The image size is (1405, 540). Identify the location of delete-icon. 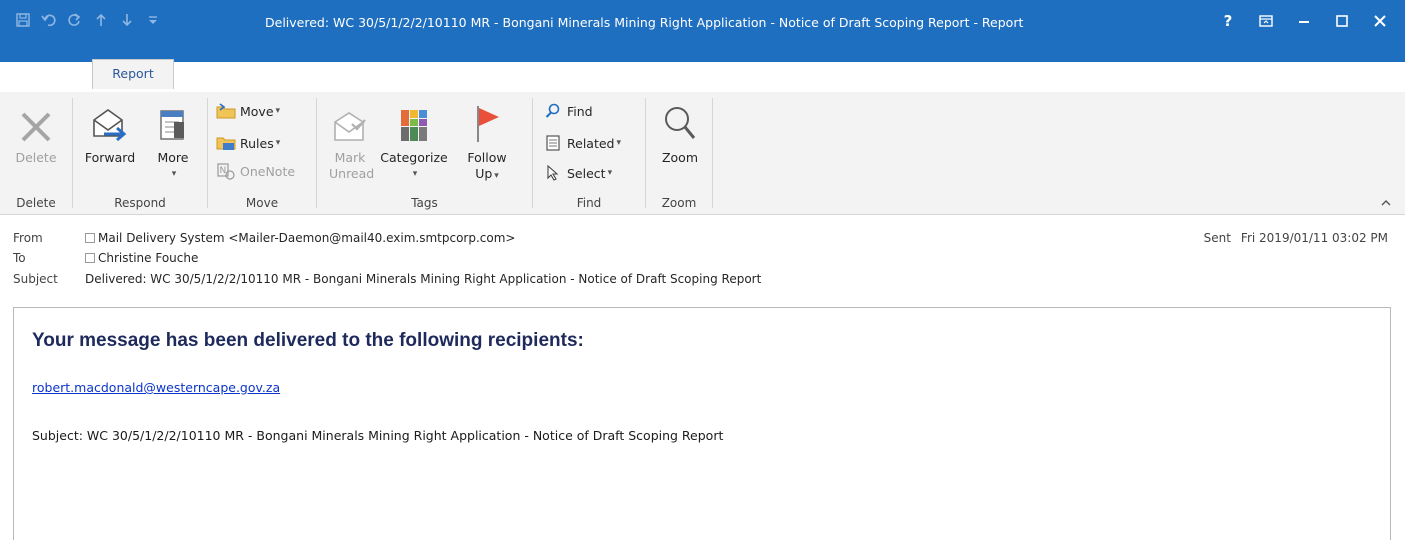
(36, 127).